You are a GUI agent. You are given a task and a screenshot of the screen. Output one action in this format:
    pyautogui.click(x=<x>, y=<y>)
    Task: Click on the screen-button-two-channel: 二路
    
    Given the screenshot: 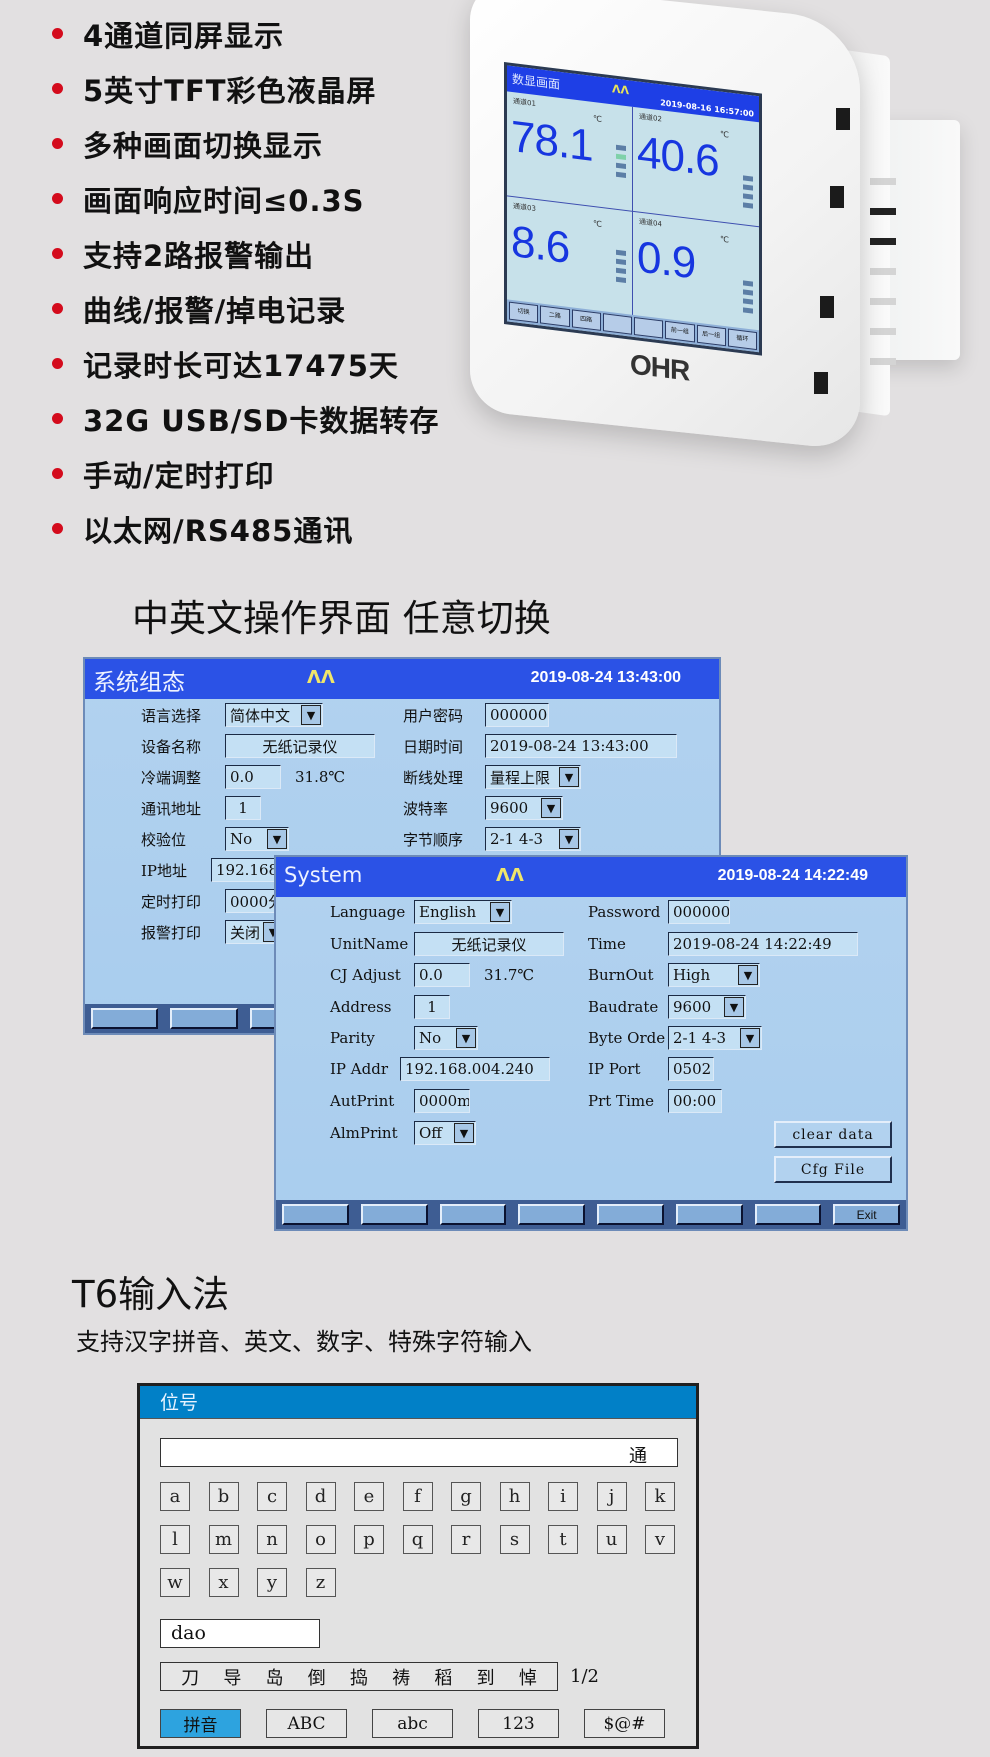 What is the action you would take?
    pyautogui.click(x=555, y=316)
    